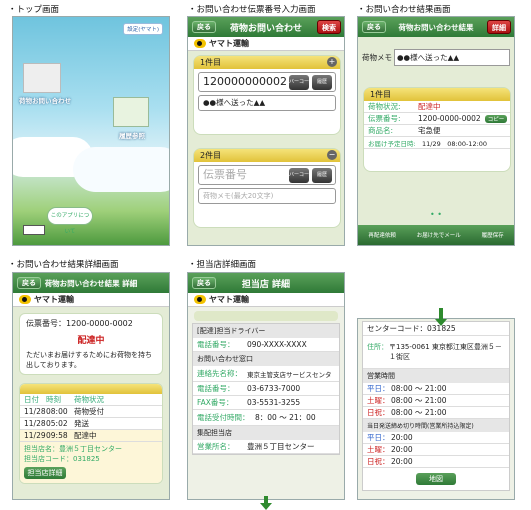 This screenshot has width=531, height=510. I want to click on hours-row: 電話受付時間： 8：00 ～ 21：00, so click(266, 418).